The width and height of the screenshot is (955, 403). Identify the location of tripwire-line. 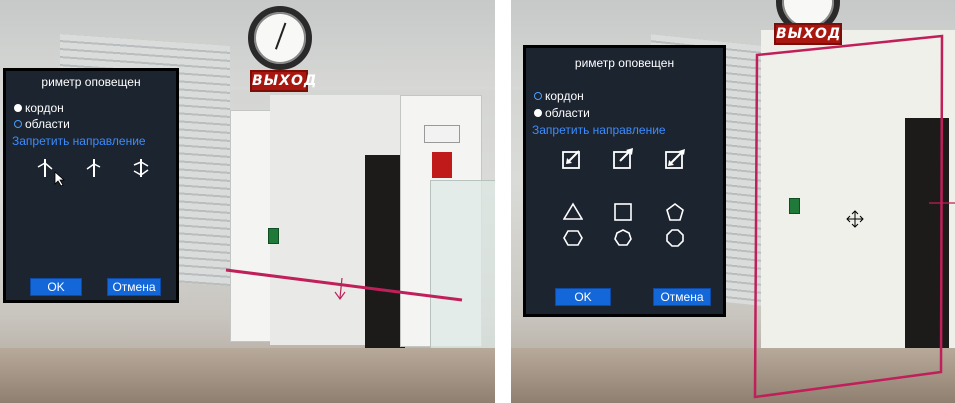
(344, 285).